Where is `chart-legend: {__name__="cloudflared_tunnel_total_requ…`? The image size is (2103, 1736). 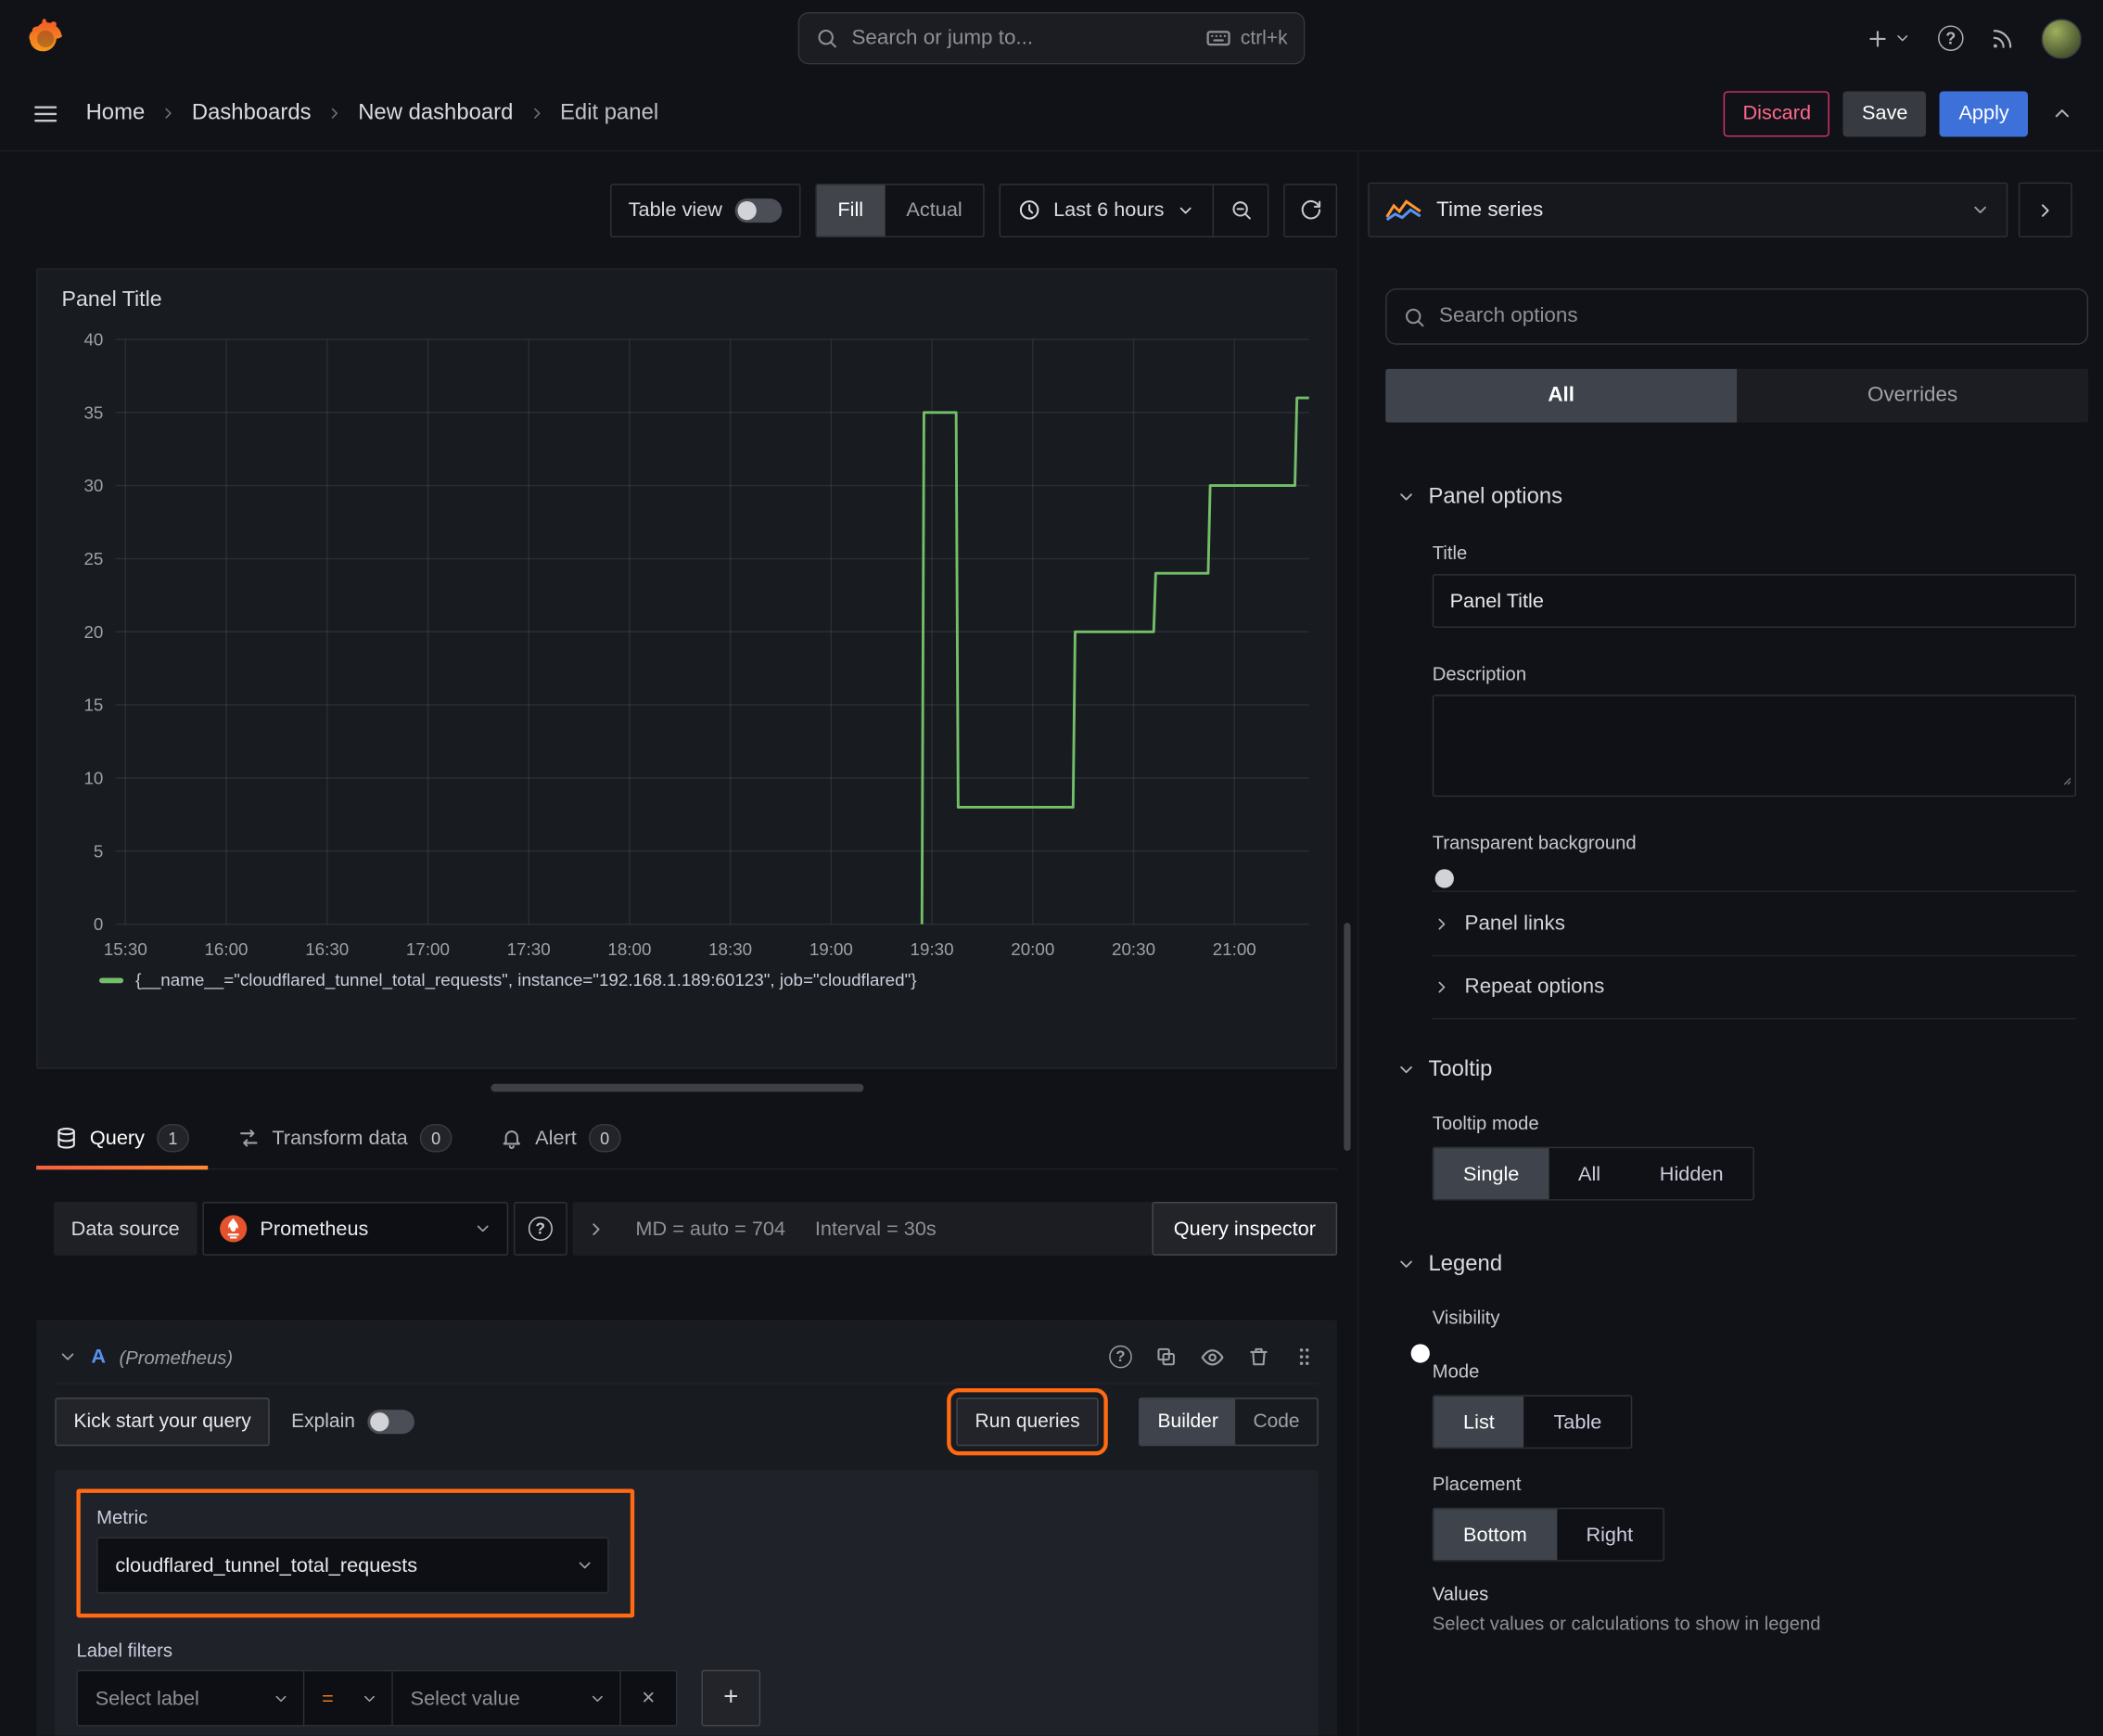 chart-legend: {__name__="cloudflared_tunnel_total_requ… is located at coordinates (709, 980).